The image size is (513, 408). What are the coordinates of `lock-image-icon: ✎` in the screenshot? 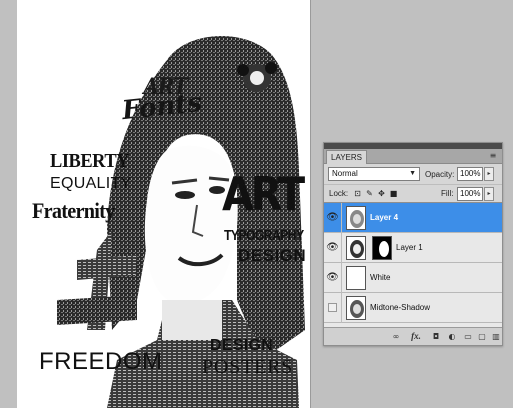 It's located at (369, 193).